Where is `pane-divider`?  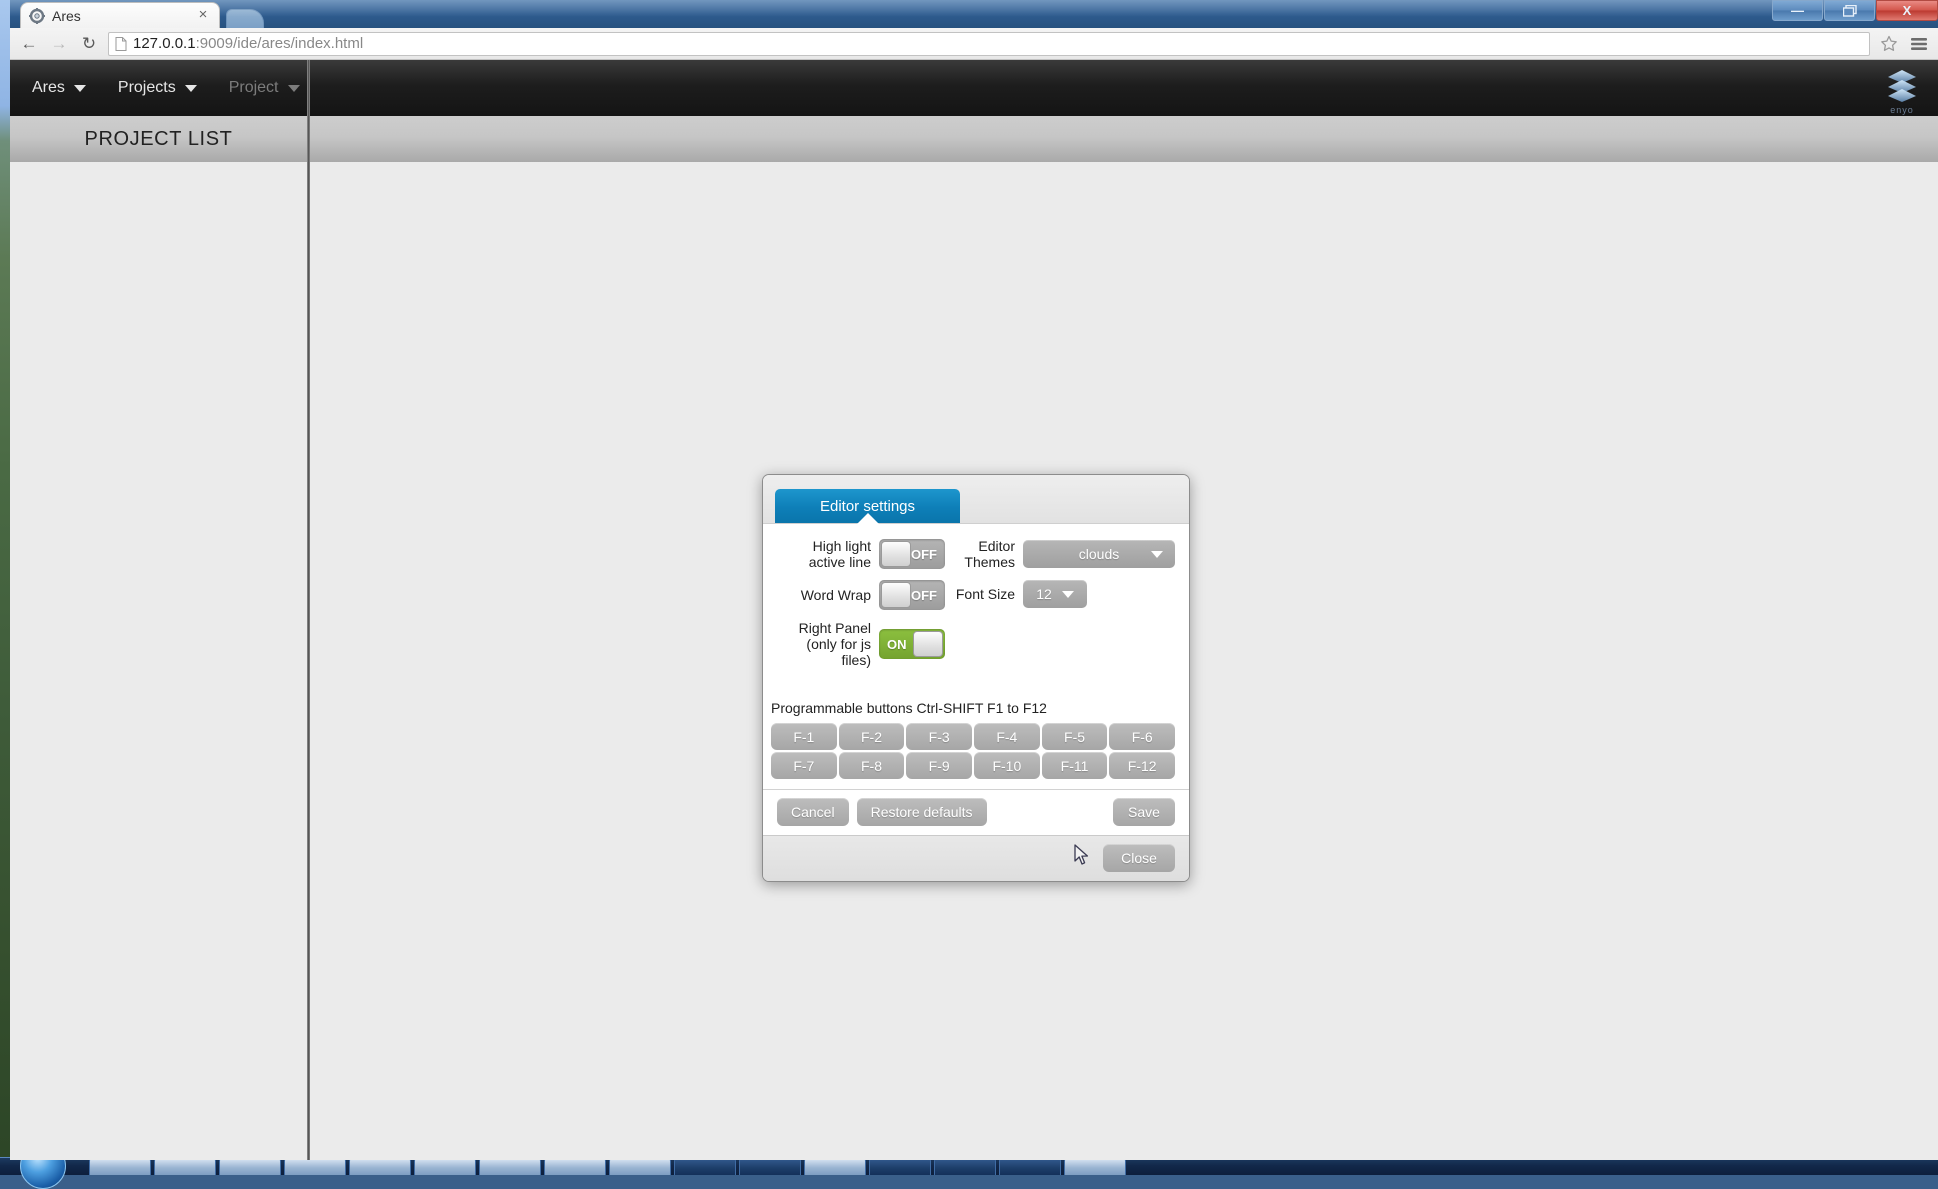
pane-divider is located at coordinates (308, 610).